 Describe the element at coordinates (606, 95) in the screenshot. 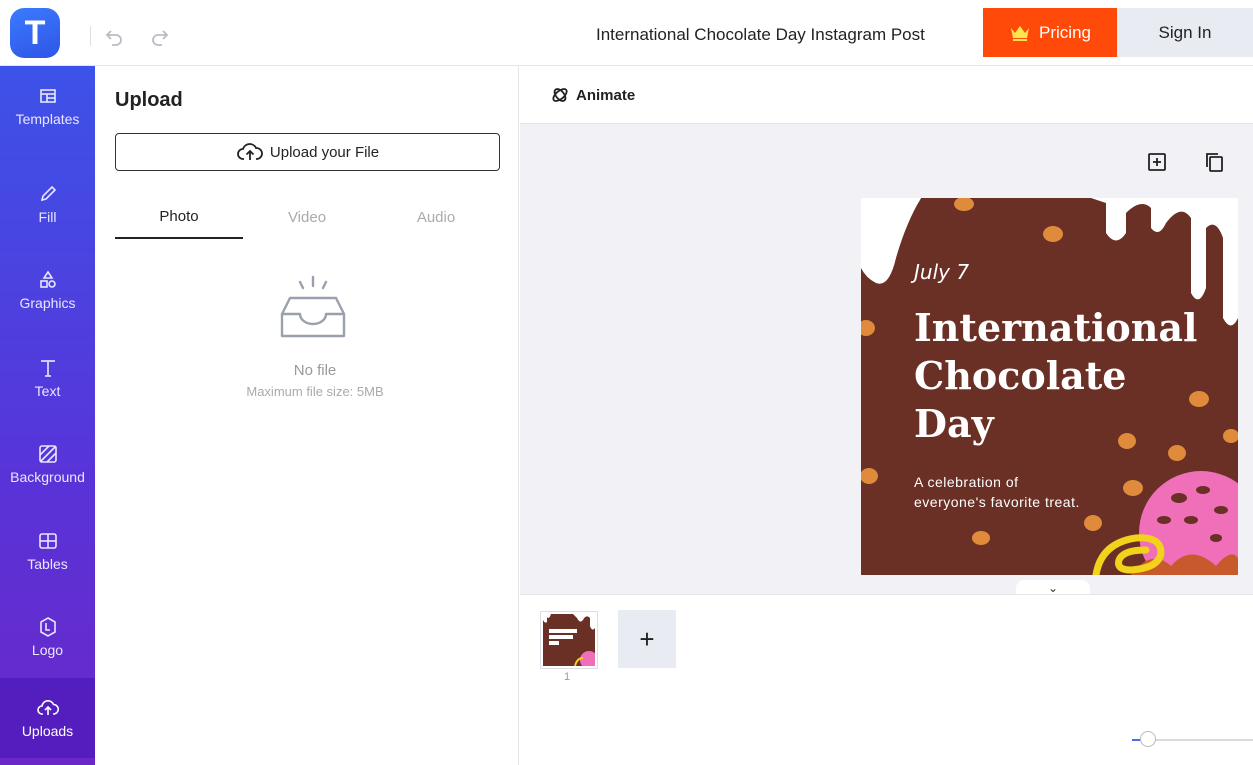

I see `animate-label: Animate` at that location.